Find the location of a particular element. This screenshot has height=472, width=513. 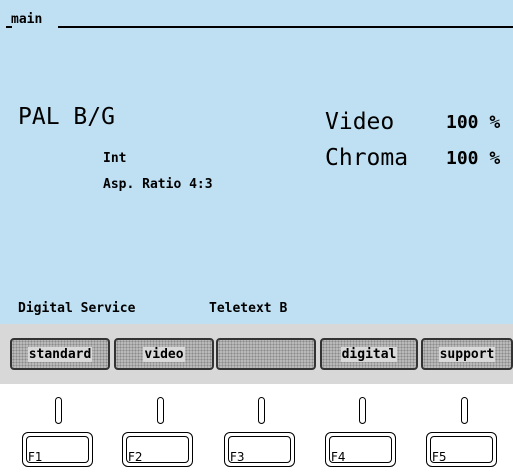

softkey-digital-label: digital is located at coordinates (369, 354).